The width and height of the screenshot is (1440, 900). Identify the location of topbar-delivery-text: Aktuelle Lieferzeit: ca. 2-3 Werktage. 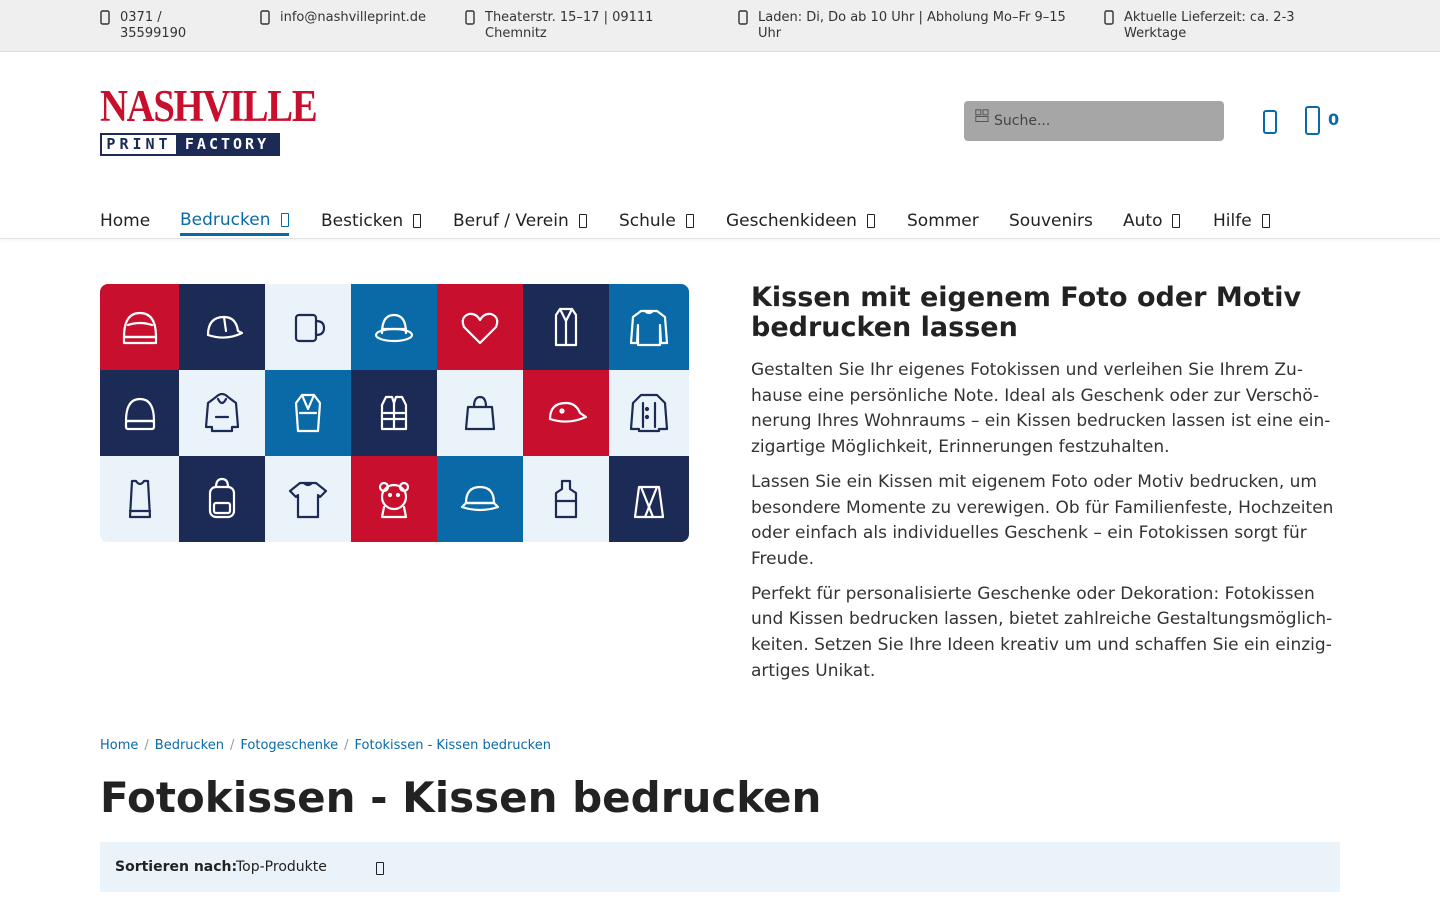
(1209, 25).